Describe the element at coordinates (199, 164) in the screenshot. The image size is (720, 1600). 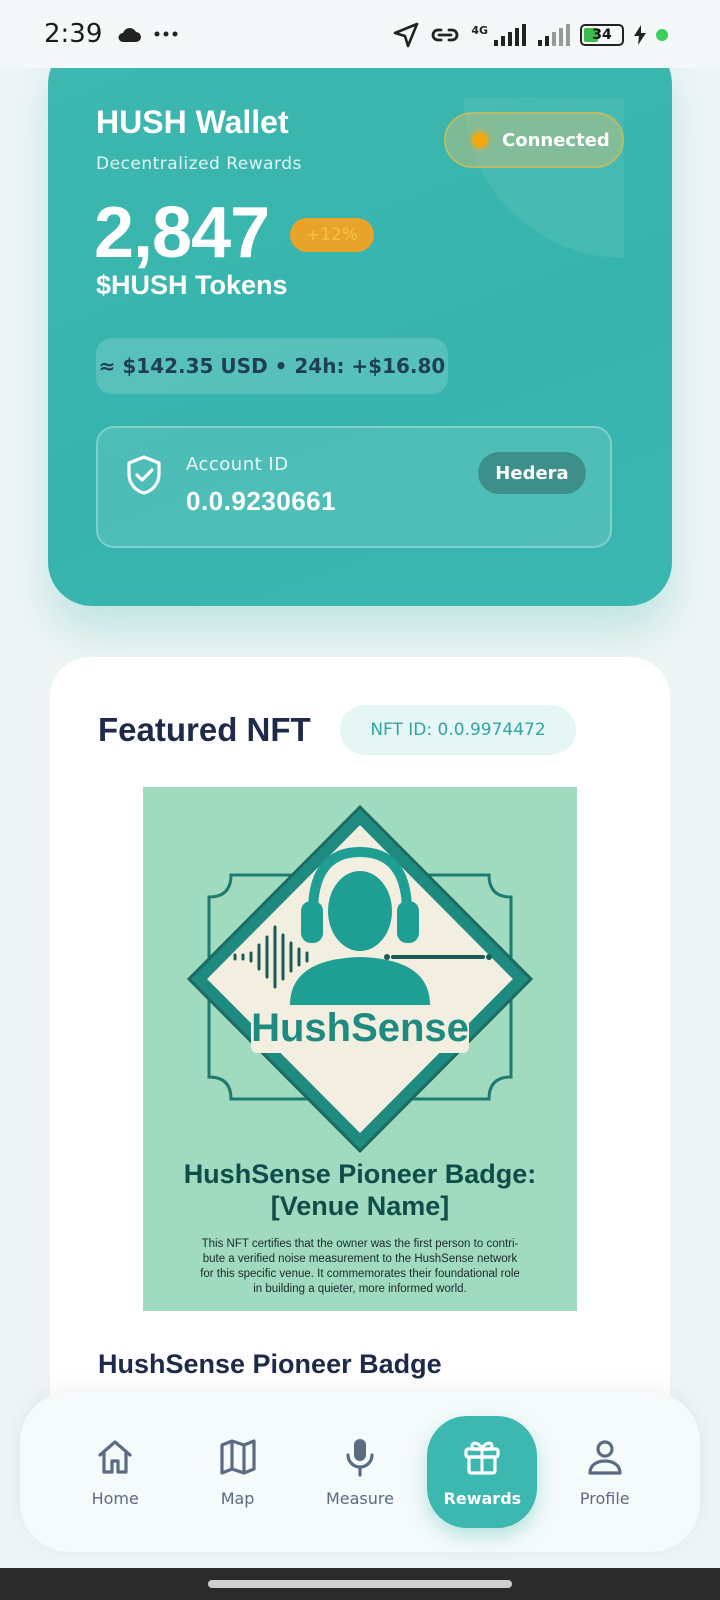
I see `wallet-subtitle: Decentralized Rewards` at that location.